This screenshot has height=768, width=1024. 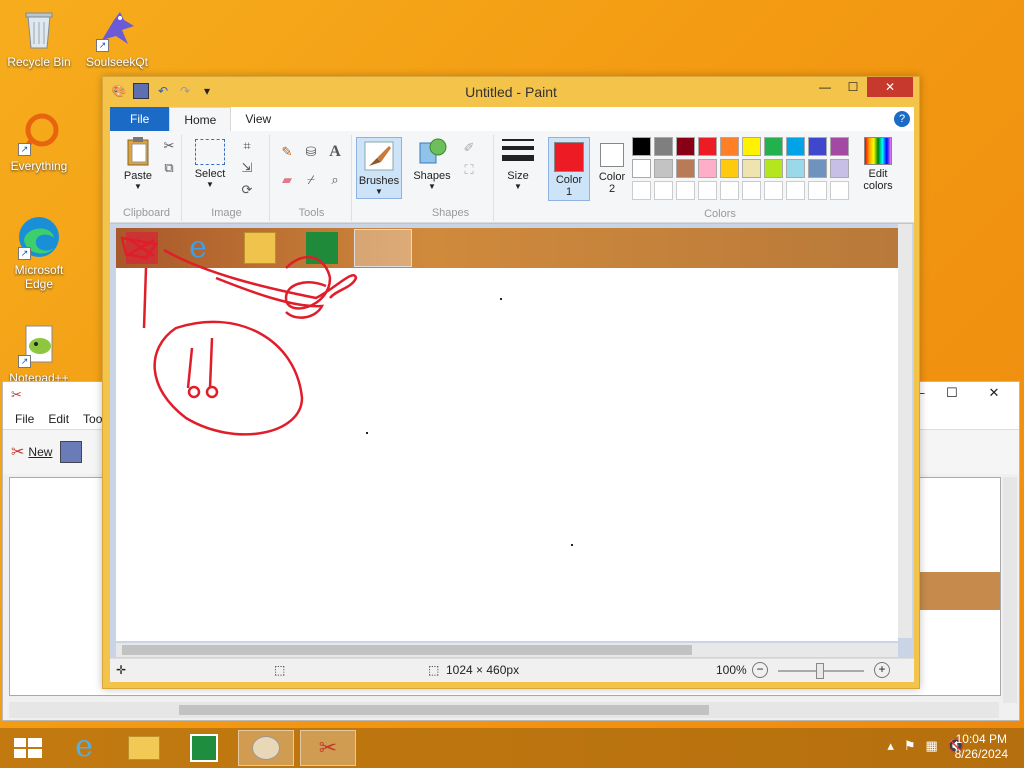 What do you see at coordinates (140, 119) in the screenshot?
I see `tab-file: File` at bounding box center [140, 119].